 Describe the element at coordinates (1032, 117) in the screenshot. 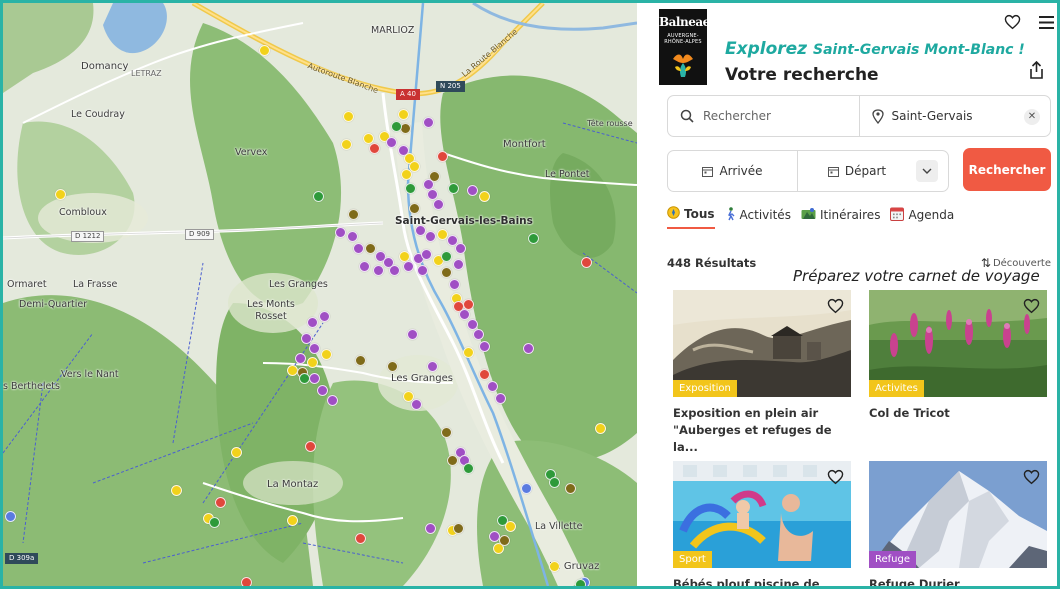

I see `clear-location-icon: ✕` at that location.